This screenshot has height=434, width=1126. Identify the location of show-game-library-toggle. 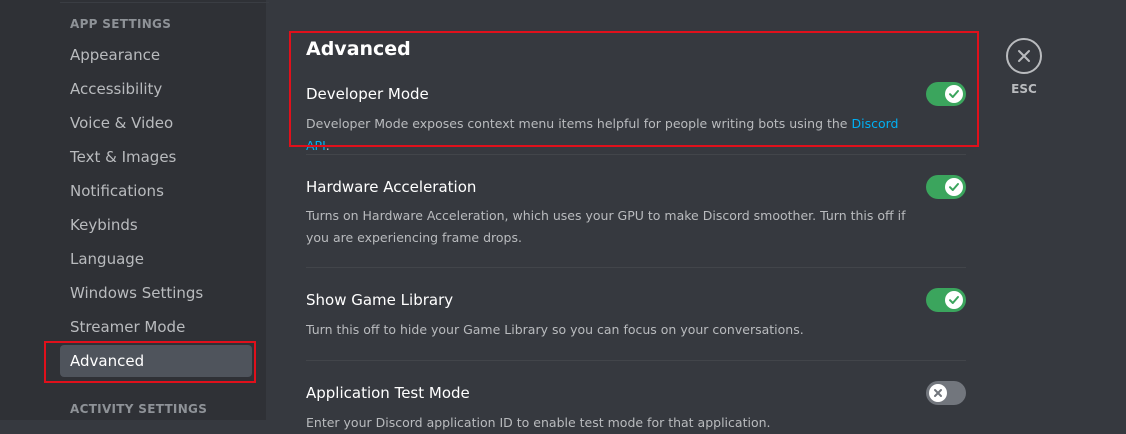
(946, 300).